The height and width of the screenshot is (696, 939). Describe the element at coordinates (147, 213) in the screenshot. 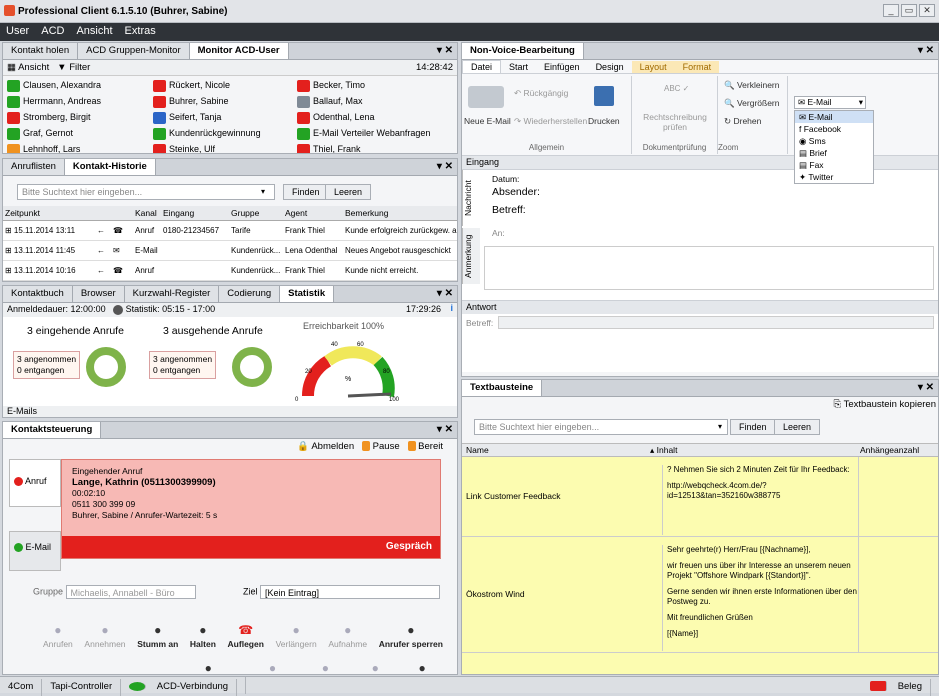

I see `history-column-header: Kanal` at that location.